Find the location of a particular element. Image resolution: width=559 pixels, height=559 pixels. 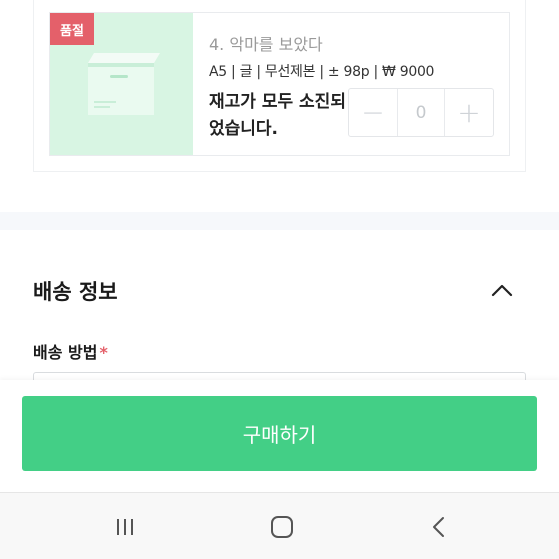

quantity-value: 0 is located at coordinates (421, 112).